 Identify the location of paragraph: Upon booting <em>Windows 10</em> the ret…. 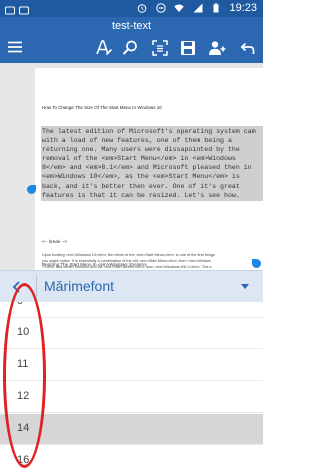
(154, 261).